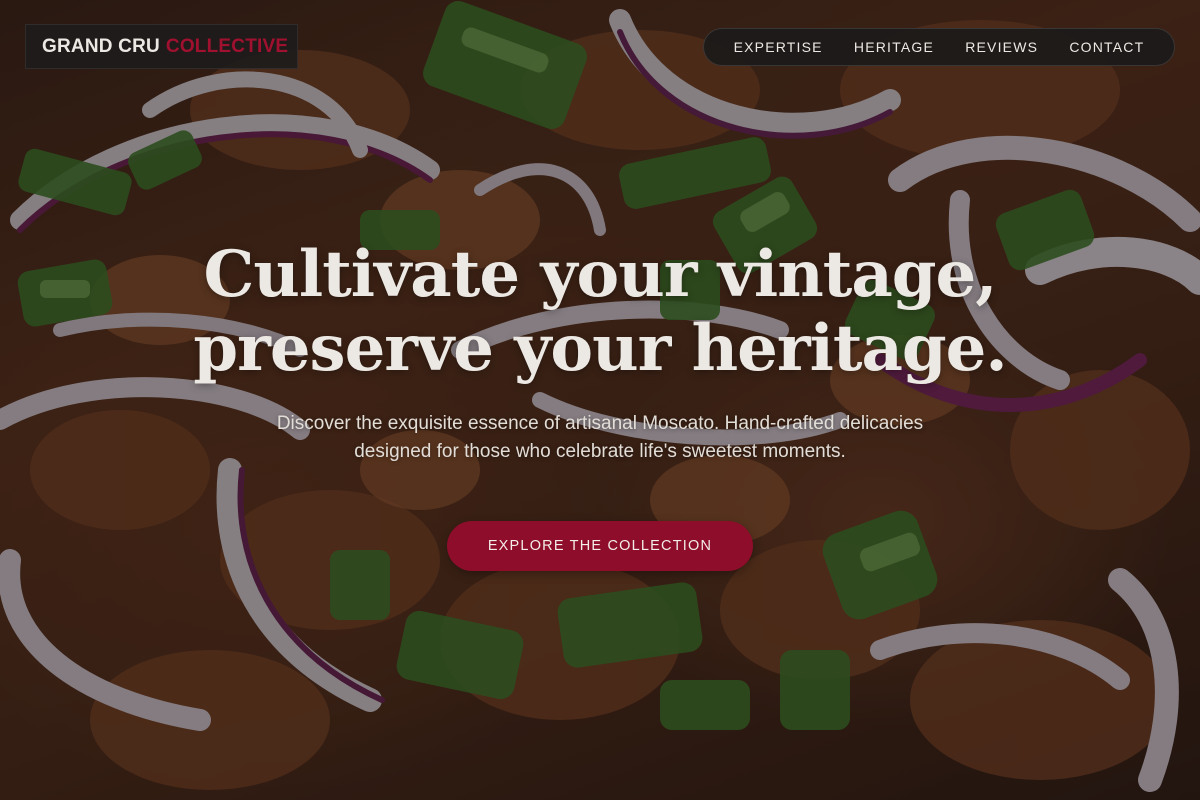 This screenshot has width=1200, height=800. What do you see at coordinates (894, 47) in the screenshot?
I see `nav-link-heritage: HERITAGE` at bounding box center [894, 47].